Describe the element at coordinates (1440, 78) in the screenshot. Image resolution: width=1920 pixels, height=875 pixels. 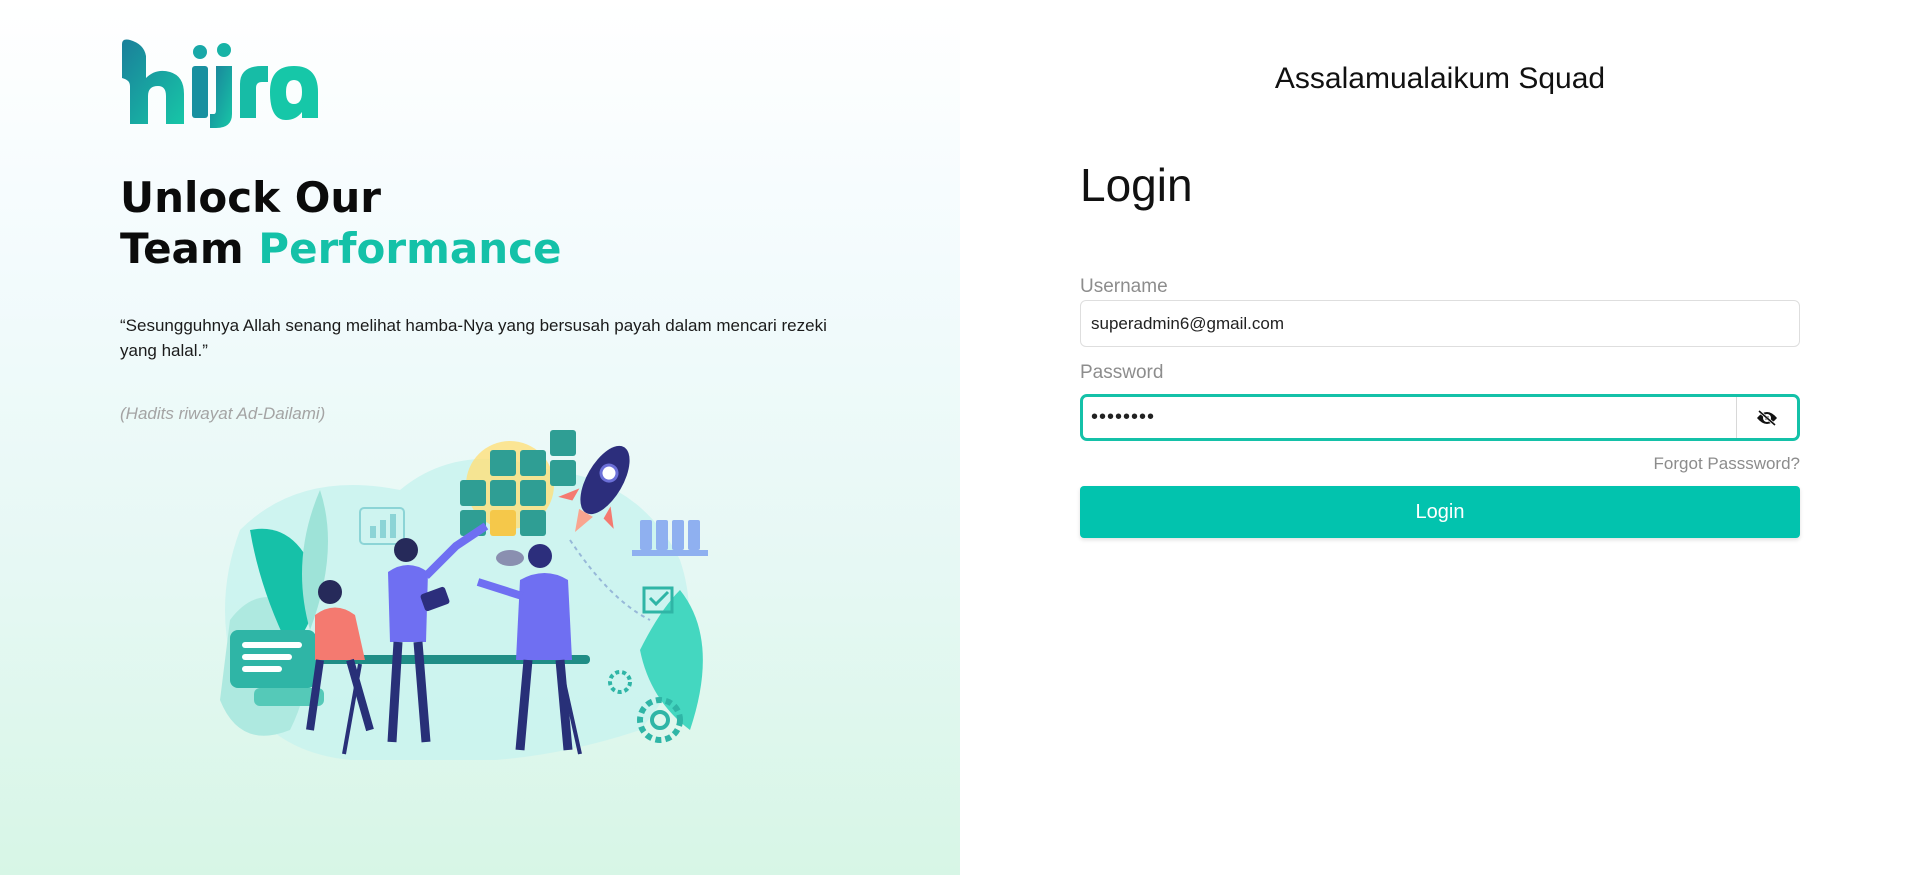
I see `greeting-text: Assalamualaikum Squad` at that location.